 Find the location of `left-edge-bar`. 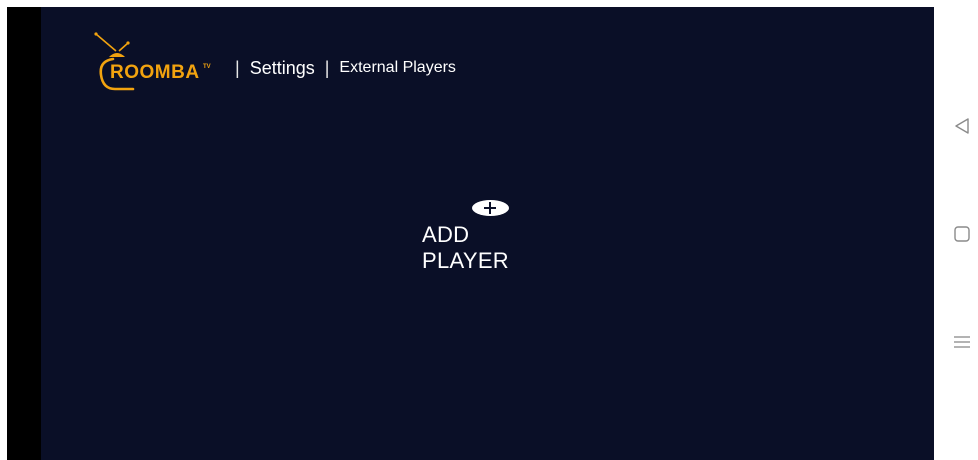

left-edge-bar is located at coordinates (24, 233).